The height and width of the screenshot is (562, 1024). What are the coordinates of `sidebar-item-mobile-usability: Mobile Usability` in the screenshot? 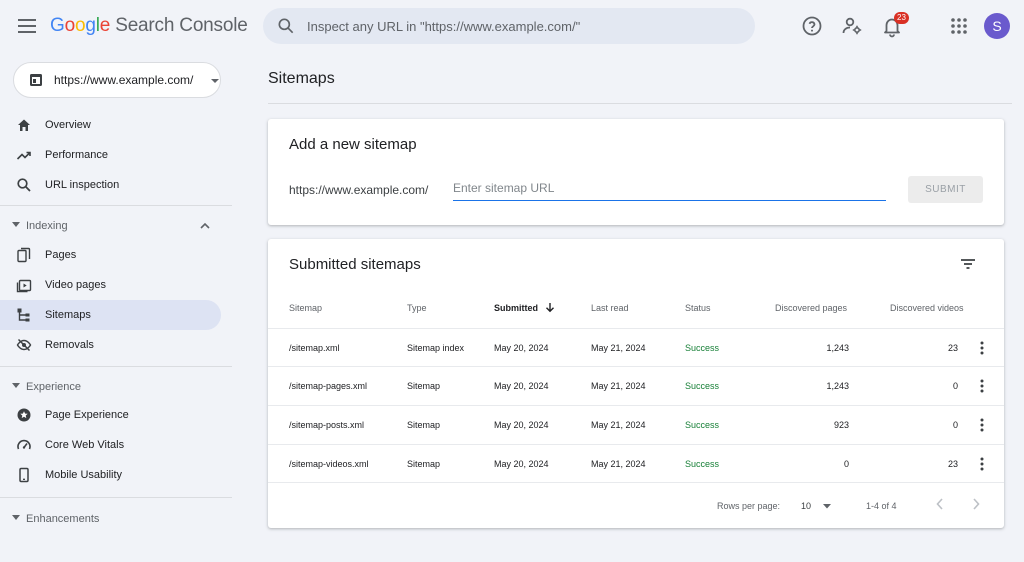 It's located at (110, 475).